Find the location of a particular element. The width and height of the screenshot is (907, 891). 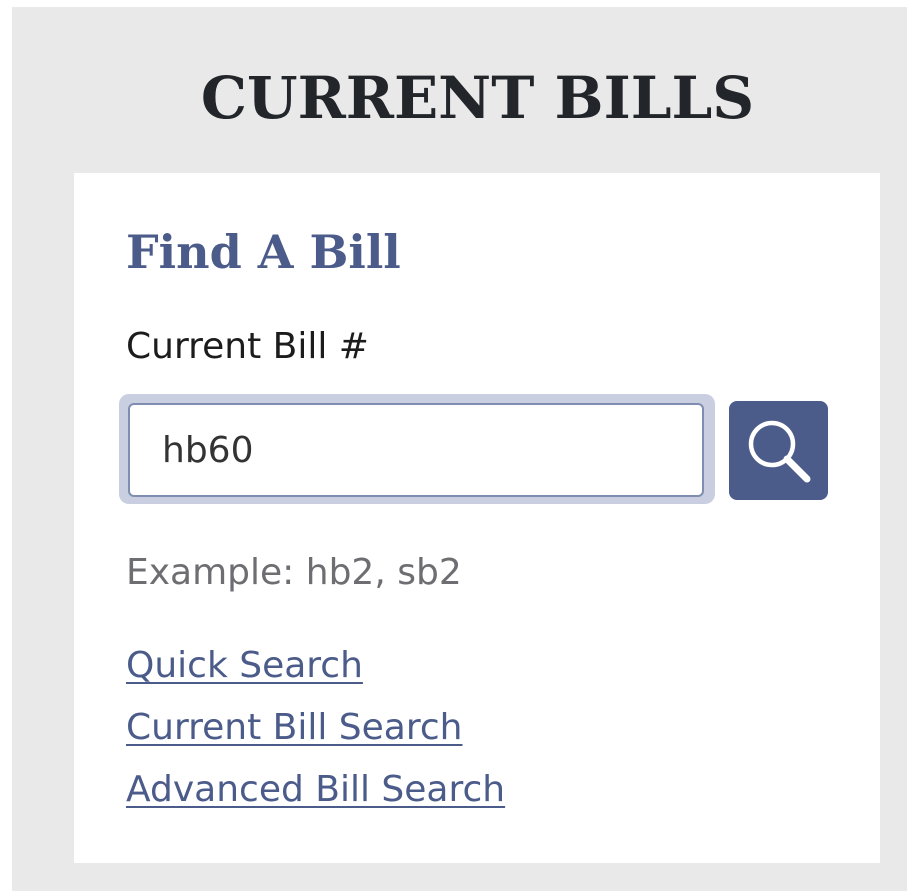

search-button is located at coordinates (778, 450).